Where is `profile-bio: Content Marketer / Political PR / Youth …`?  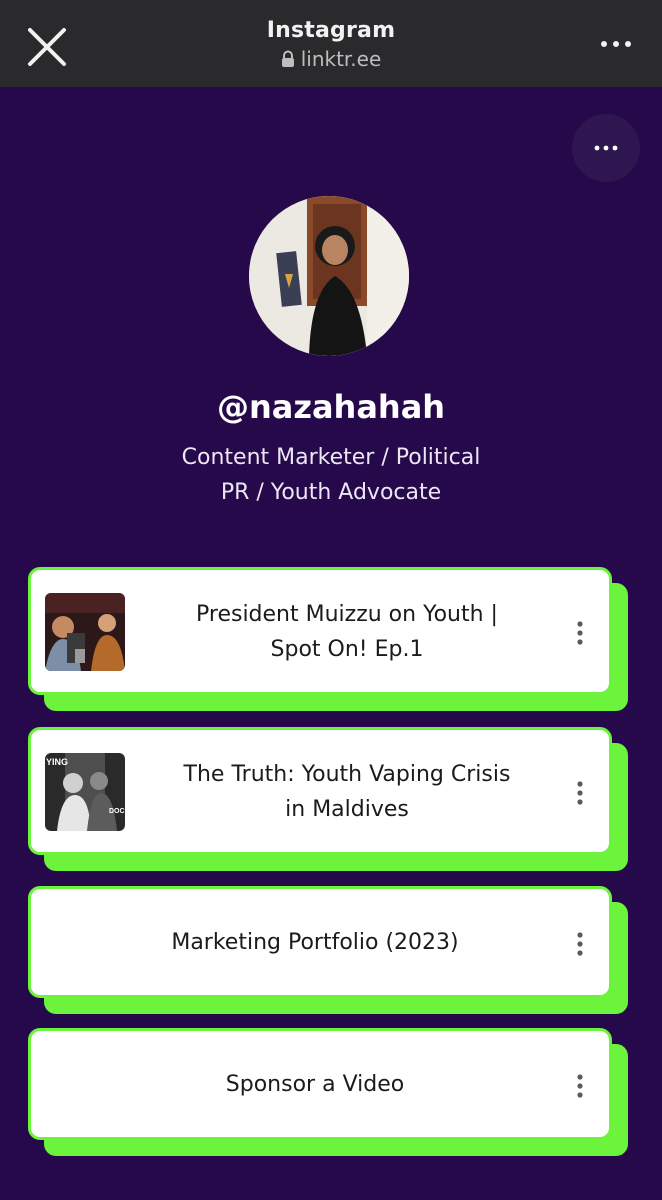
profile-bio: Content Marketer / Political PR / Youth … is located at coordinates (331, 475).